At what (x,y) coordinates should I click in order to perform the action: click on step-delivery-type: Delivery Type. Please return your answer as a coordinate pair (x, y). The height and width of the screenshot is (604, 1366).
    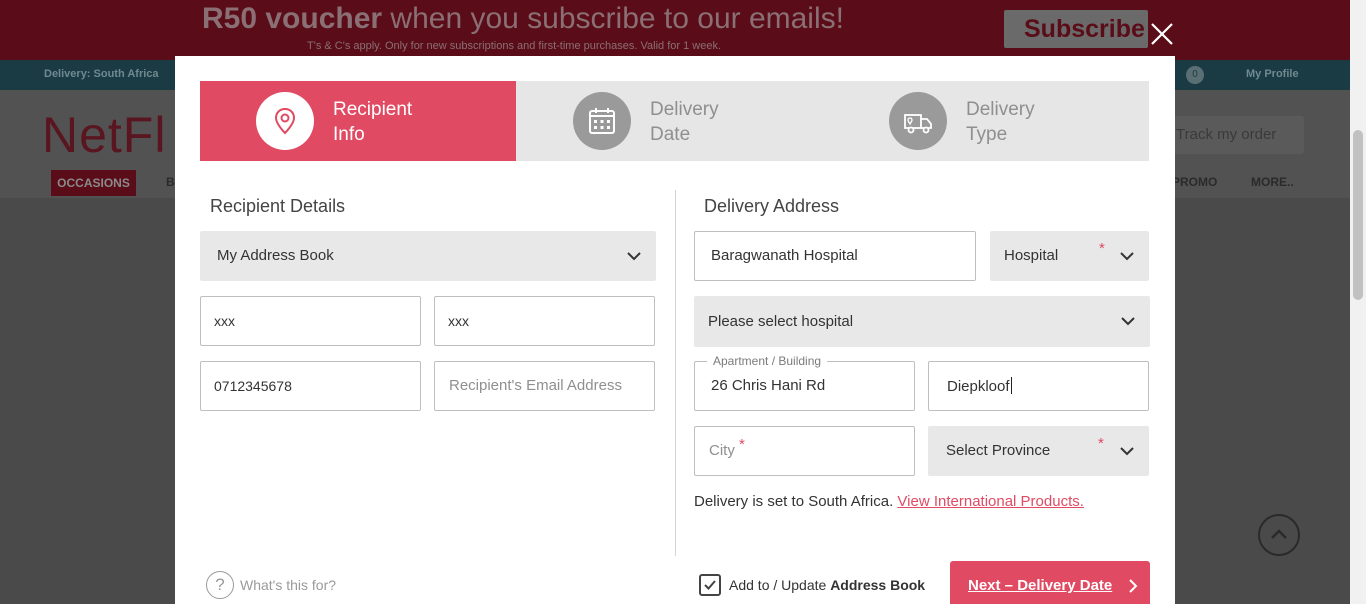
    Looking at the image, I should click on (991, 121).